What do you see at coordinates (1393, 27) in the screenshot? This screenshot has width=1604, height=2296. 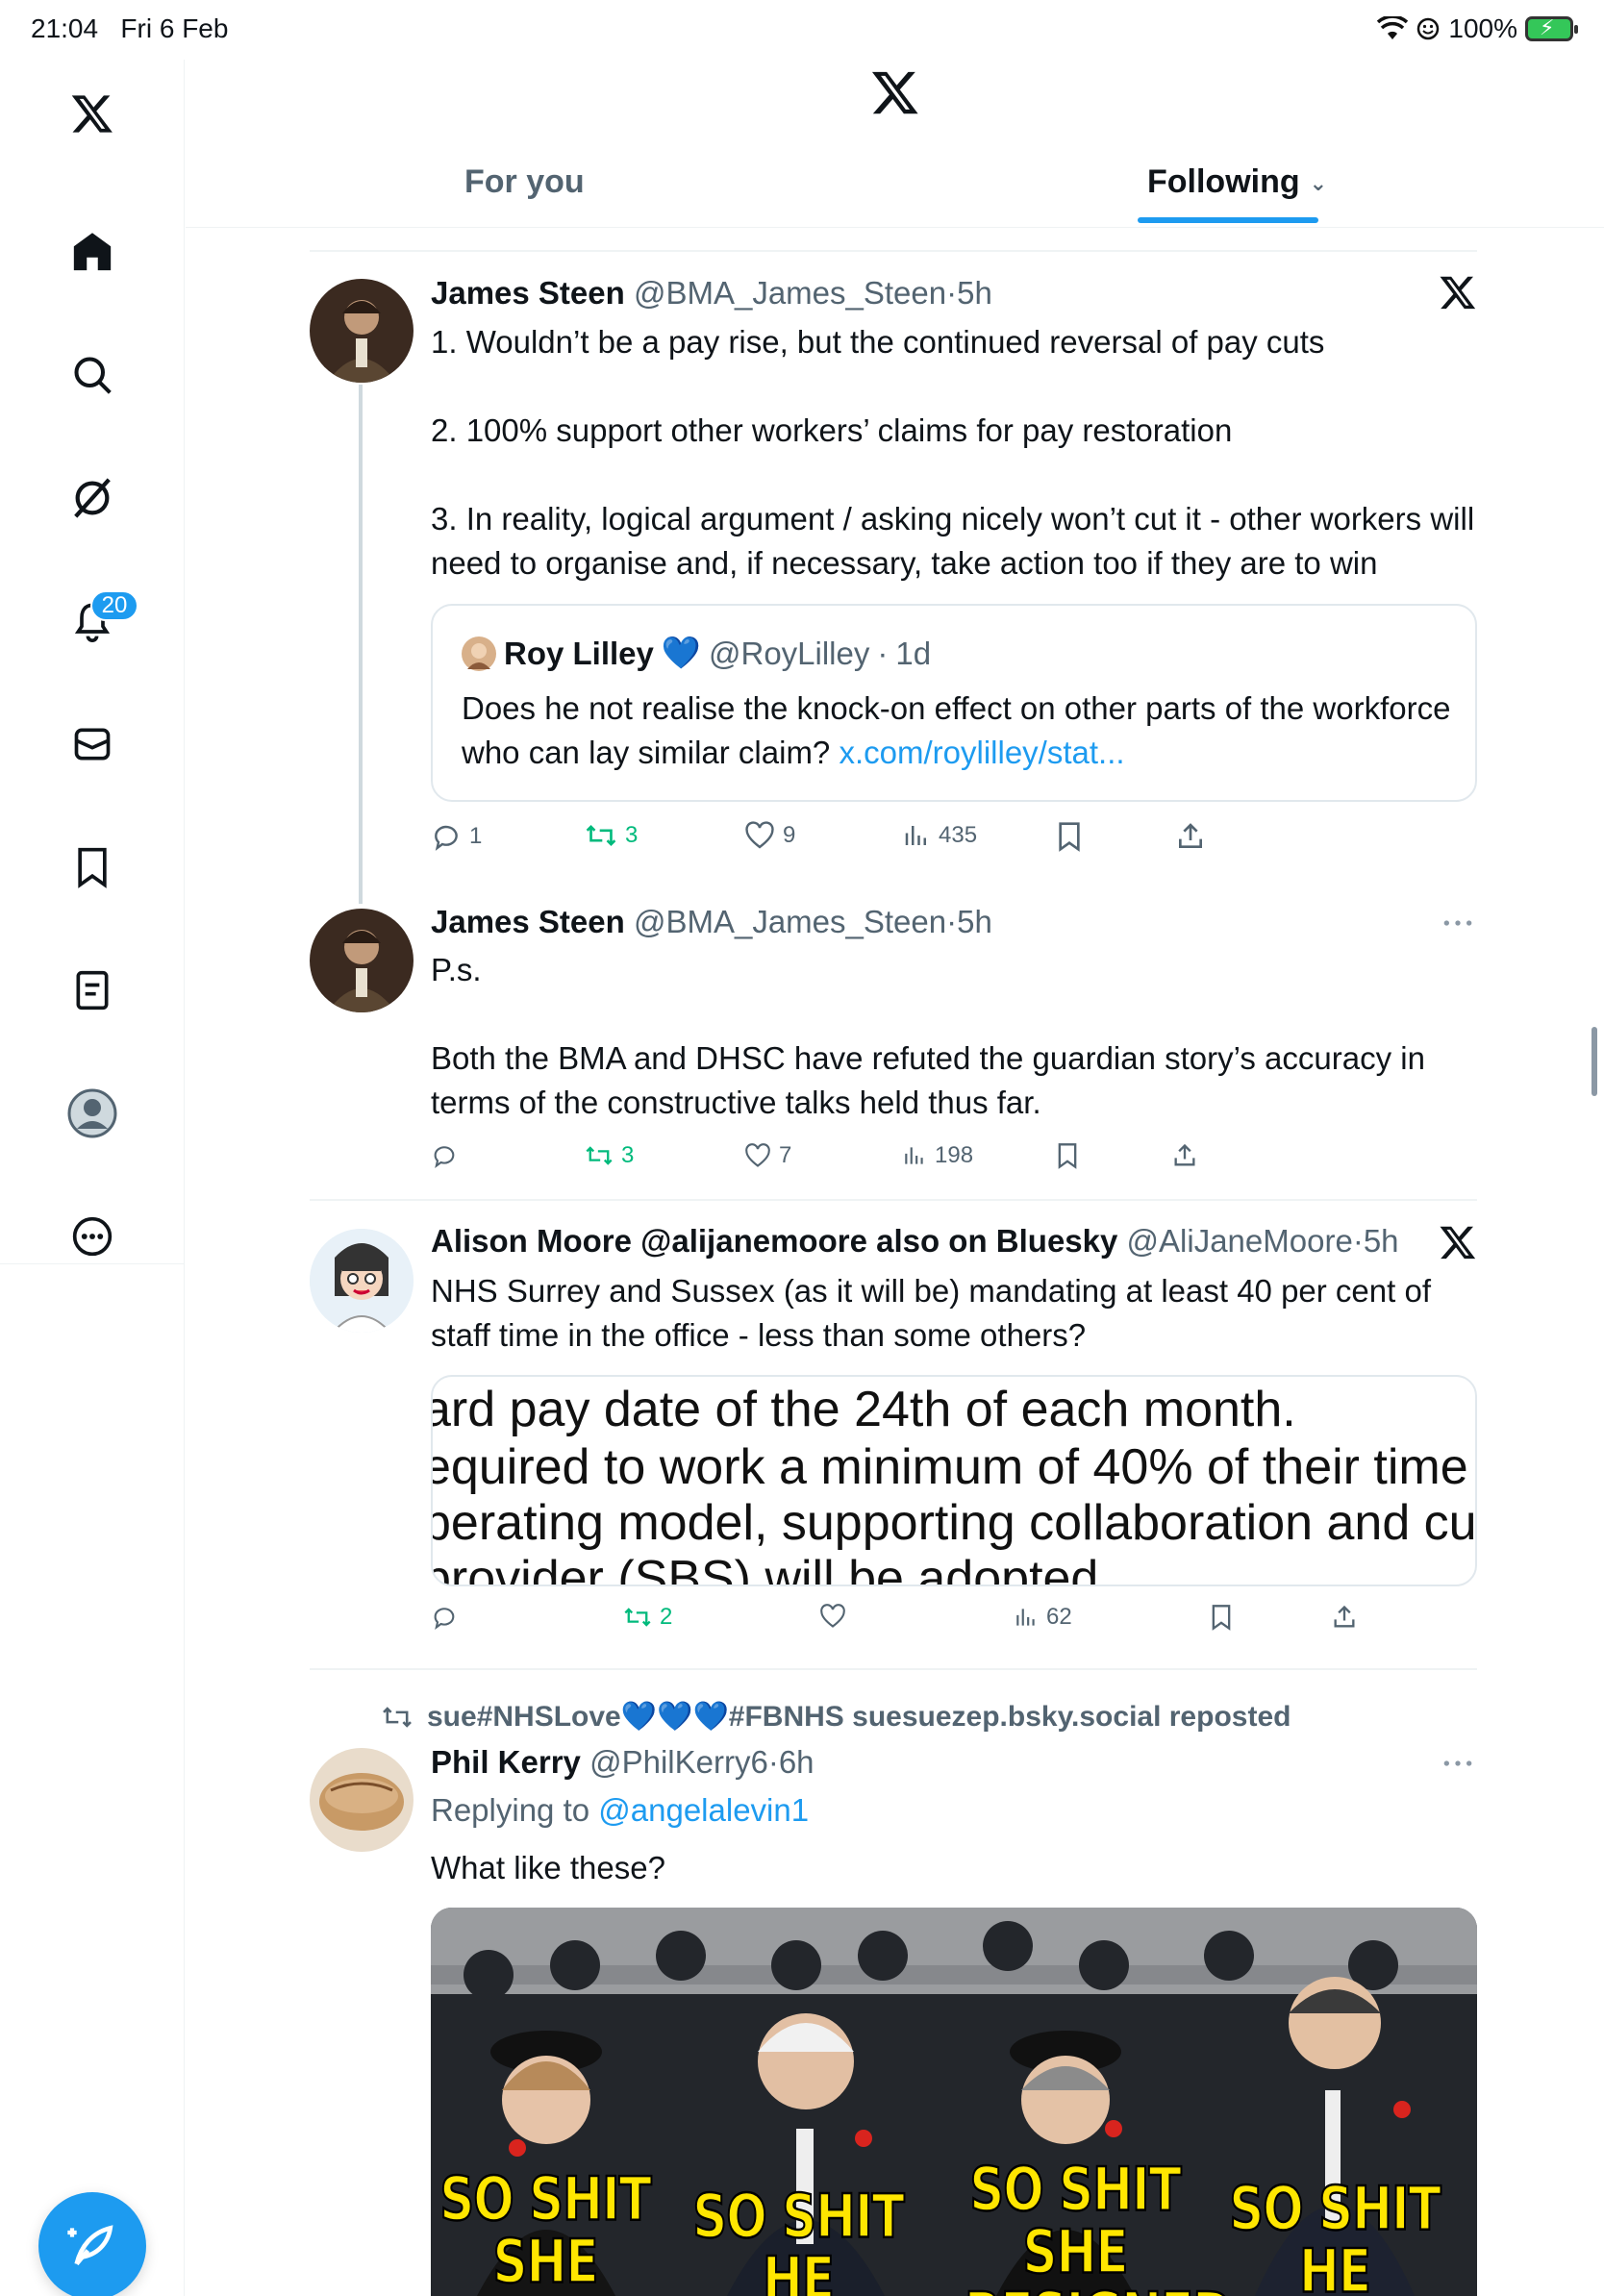 I see `wifi-icon` at bounding box center [1393, 27].